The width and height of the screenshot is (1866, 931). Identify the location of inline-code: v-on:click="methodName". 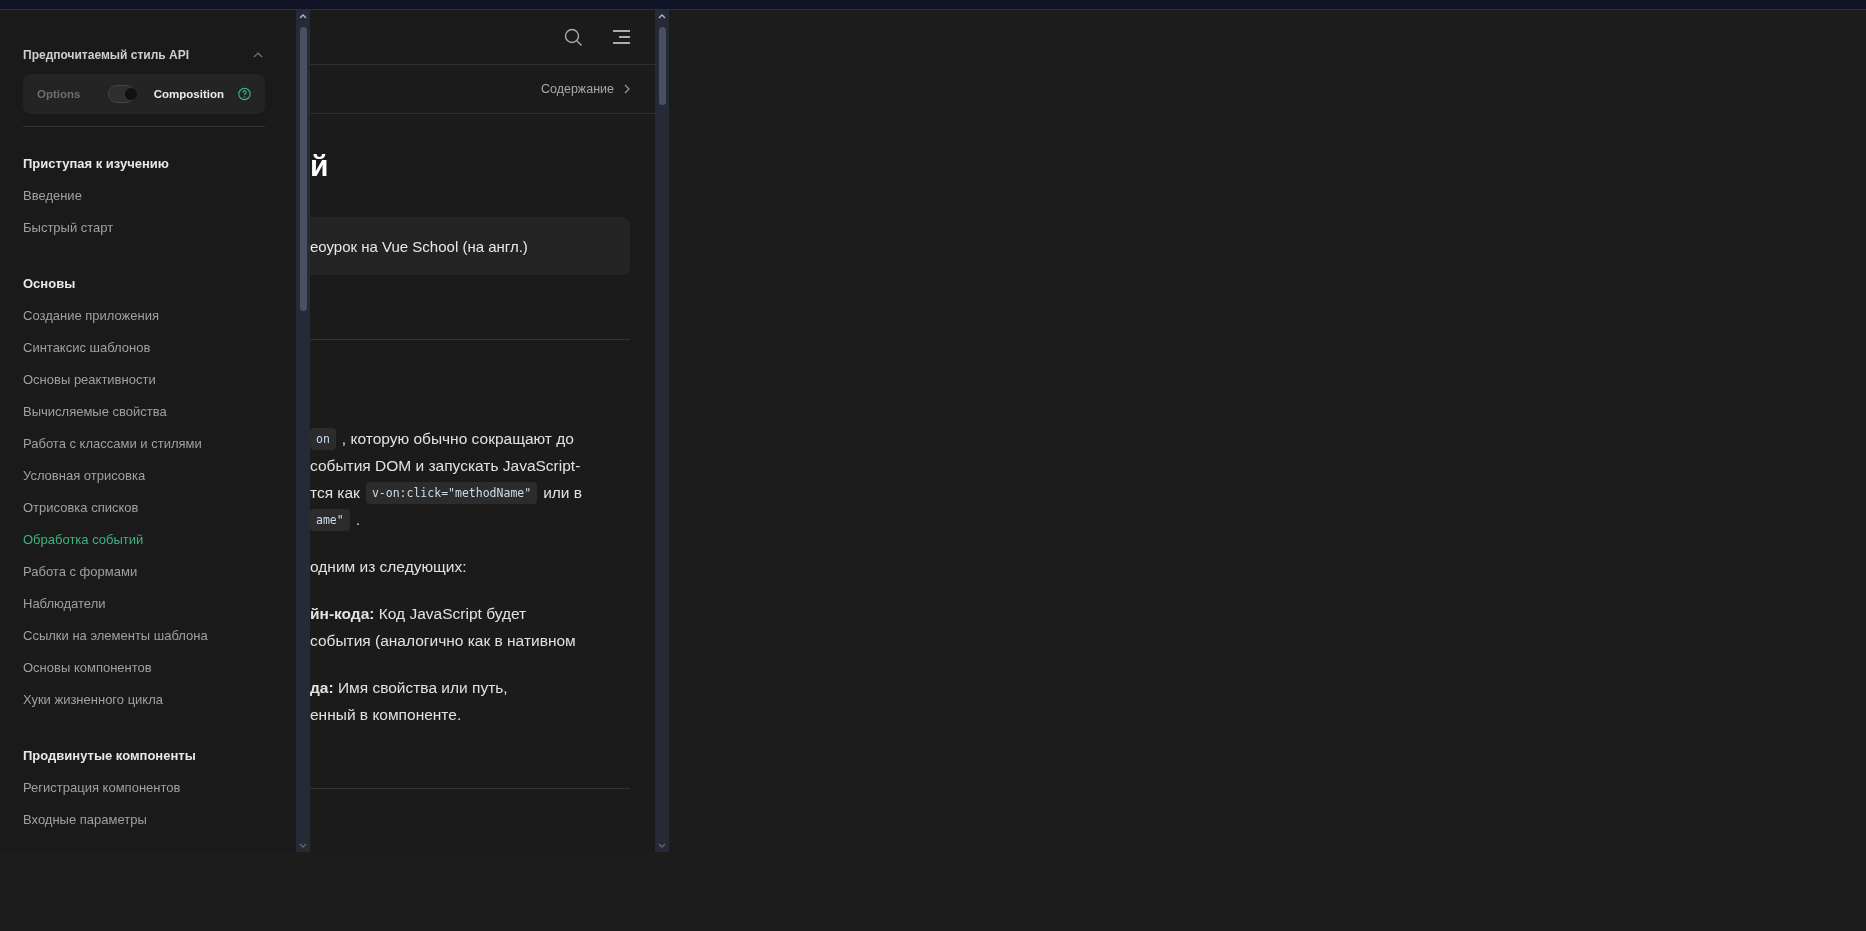
(451, 492).